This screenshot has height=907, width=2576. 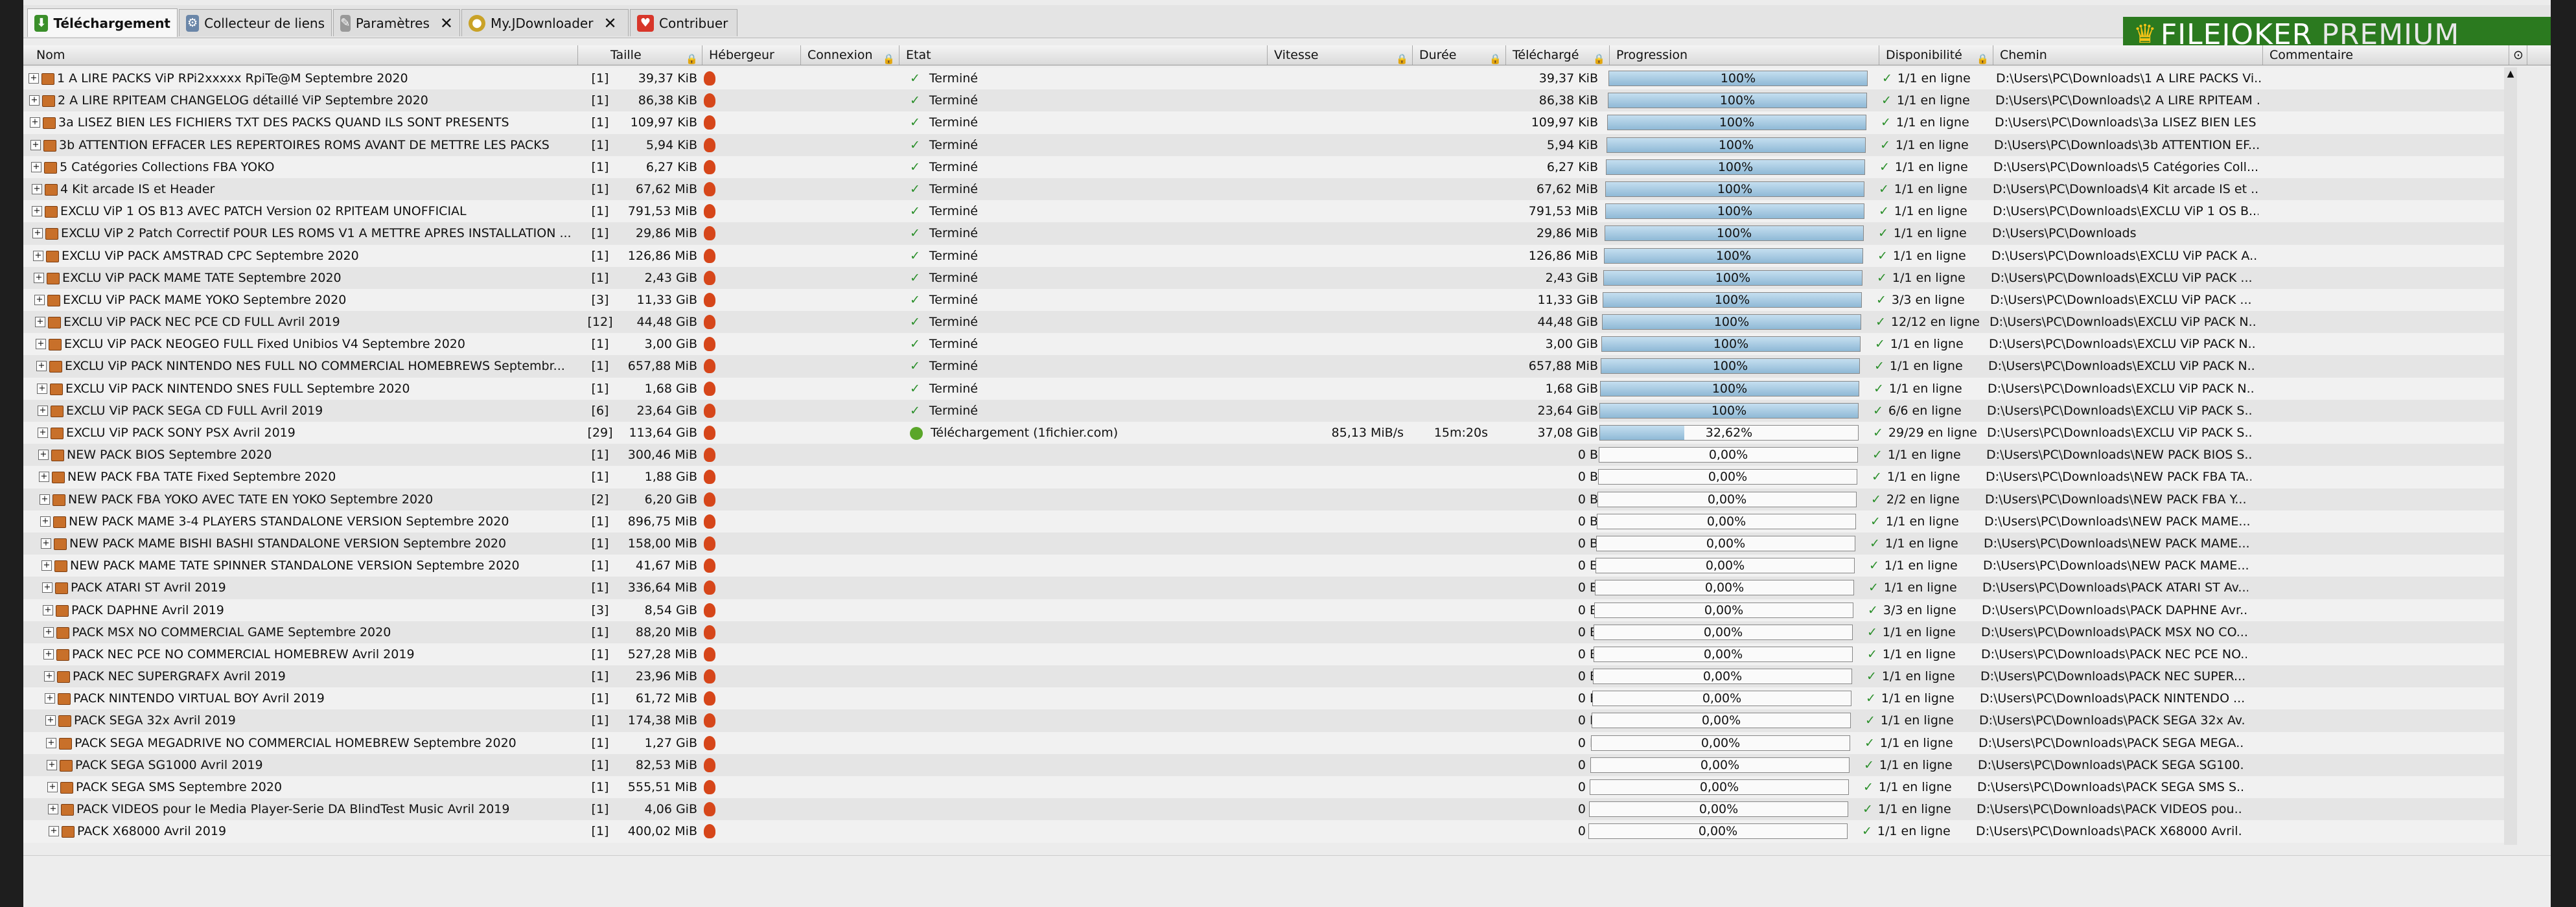 I want to click on progress-bar: 0,00%, so click(x=1723, y=632).